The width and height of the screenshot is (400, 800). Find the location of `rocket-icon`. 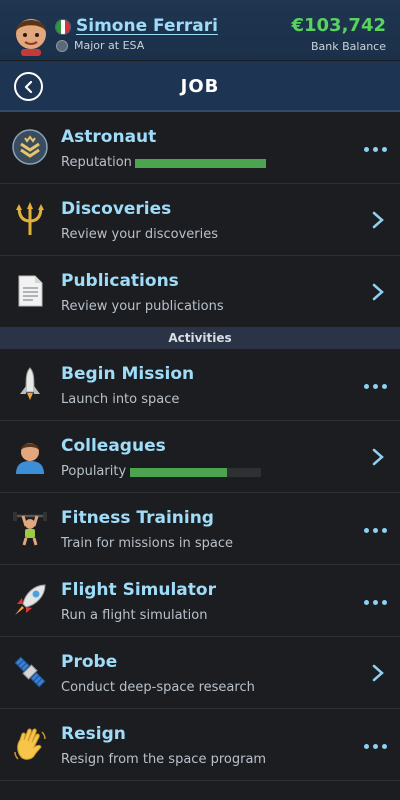

rocket-icon is located at coordinates (30, 599).